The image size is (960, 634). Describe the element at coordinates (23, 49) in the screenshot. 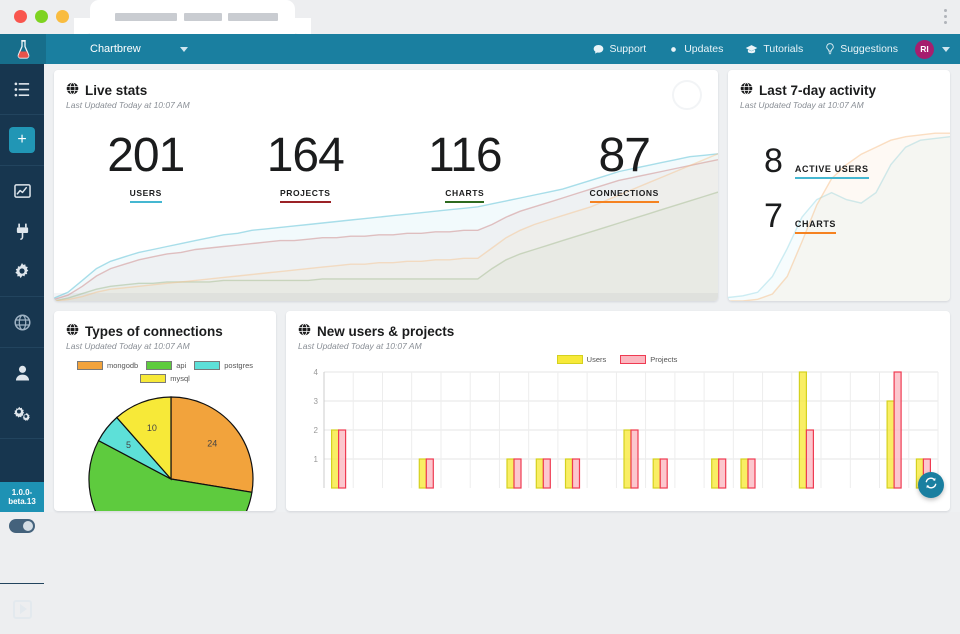

I see `chartbrew-flask-logo` at that location.